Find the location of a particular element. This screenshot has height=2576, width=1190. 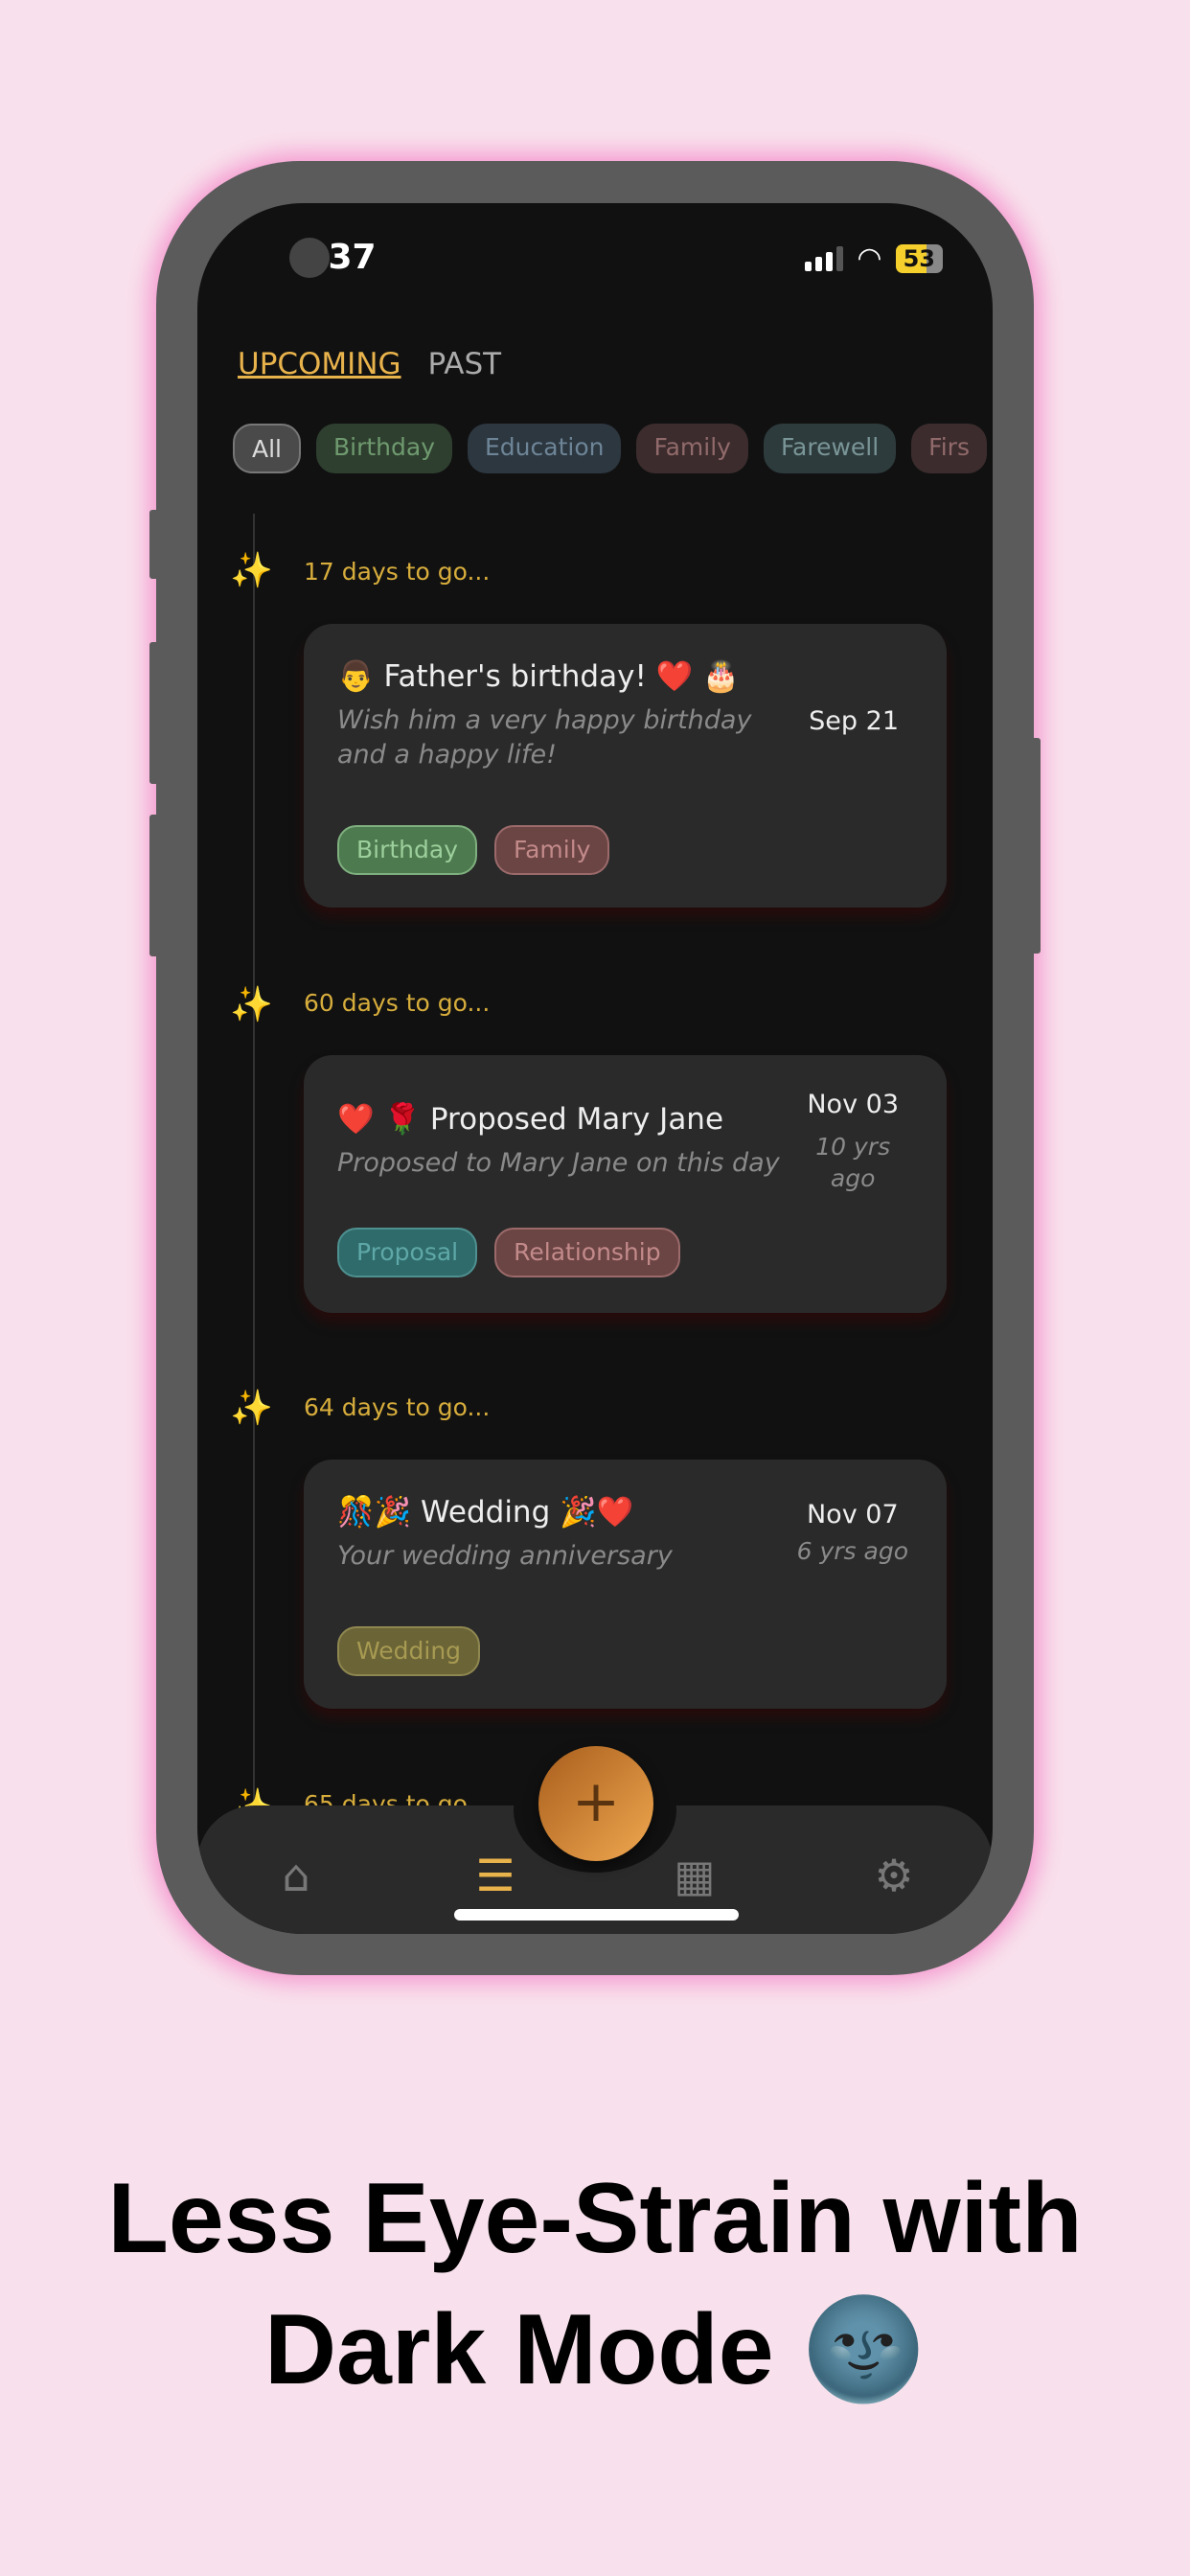

headline-line-2: Dark Mode 🌚 is located at coordinates (595, 2349).